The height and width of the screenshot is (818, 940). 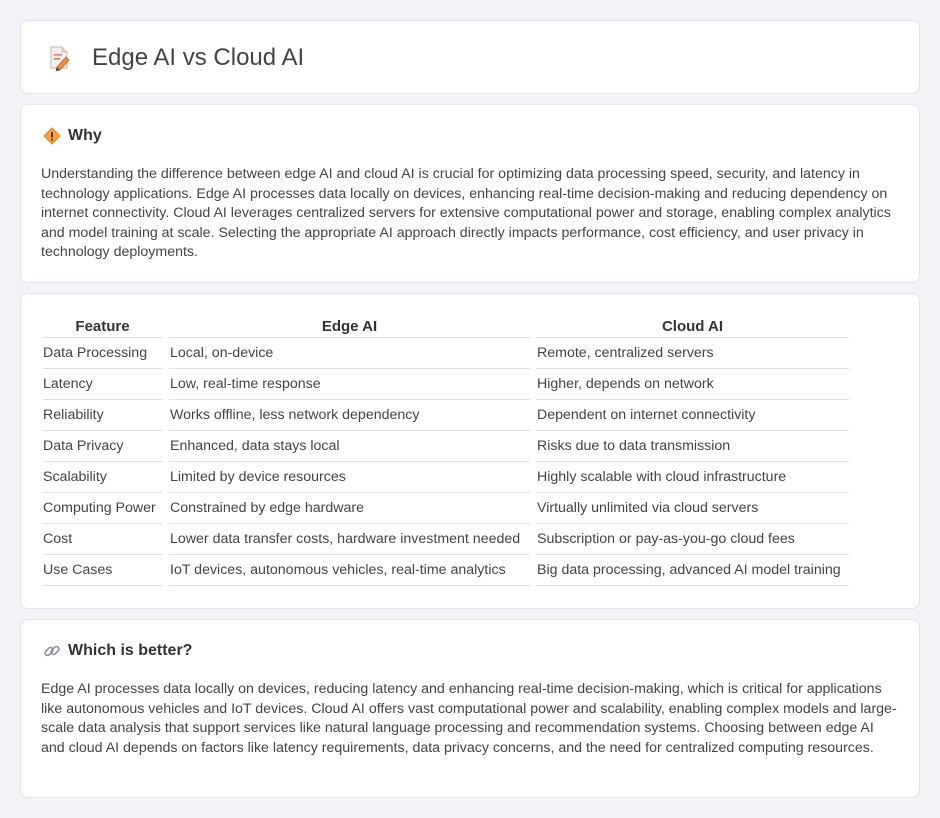 I want to click on cell-edge-ai: Works offline, less network dependency, so click(x=349, y=415).